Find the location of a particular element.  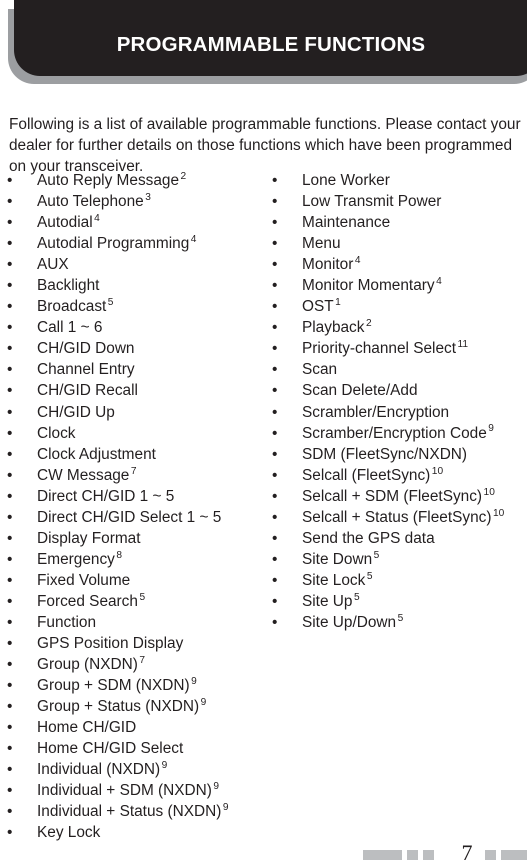

function-list-item: • Forced Search 5 is located at coordinates (135, 601).